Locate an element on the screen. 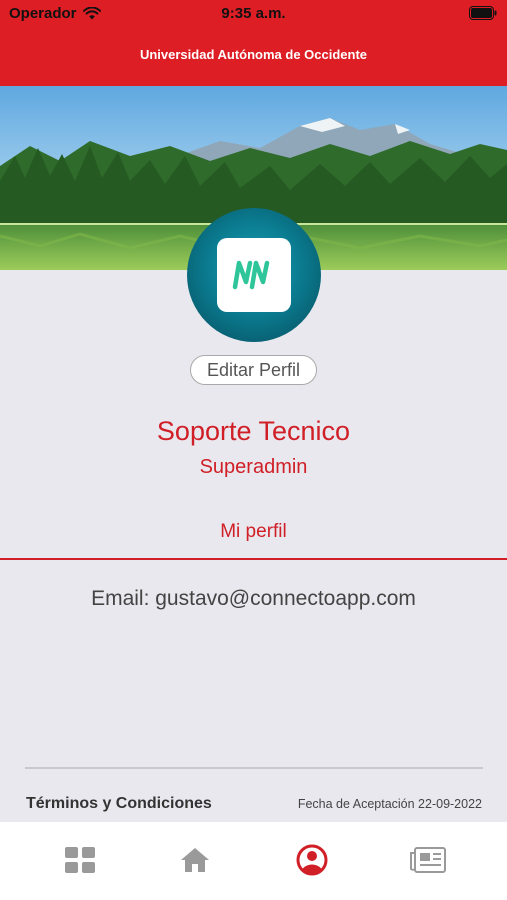 The width and height of the screenshot is (507, 900). profile-role: Superadmin is located at coordinates (253, 467).